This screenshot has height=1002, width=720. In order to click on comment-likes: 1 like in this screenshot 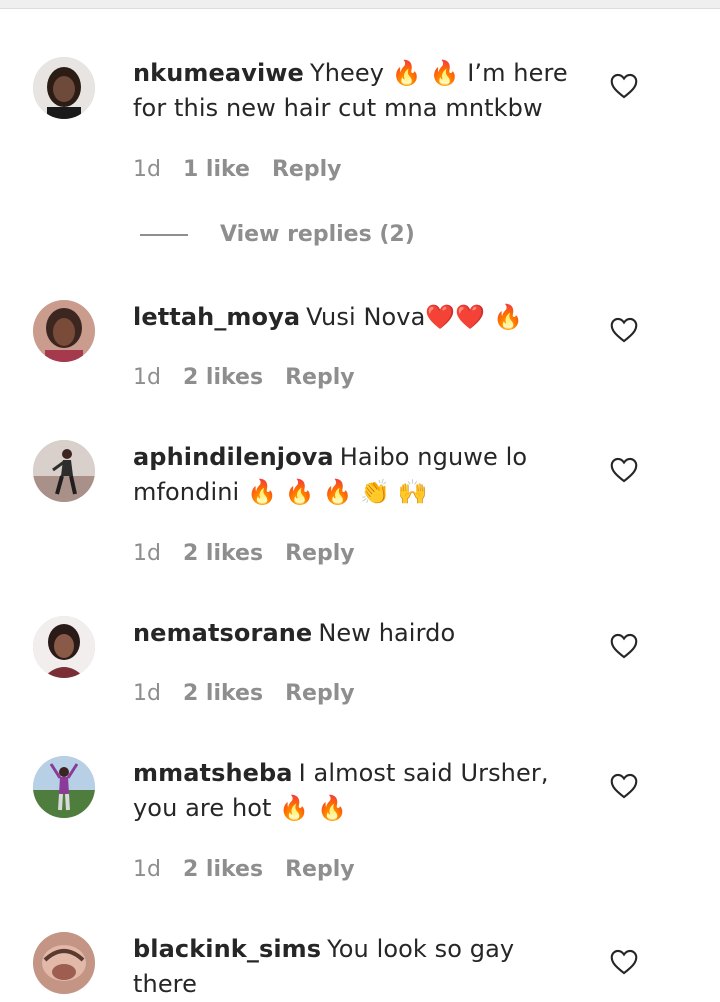, I will do `click(216, 169)`.